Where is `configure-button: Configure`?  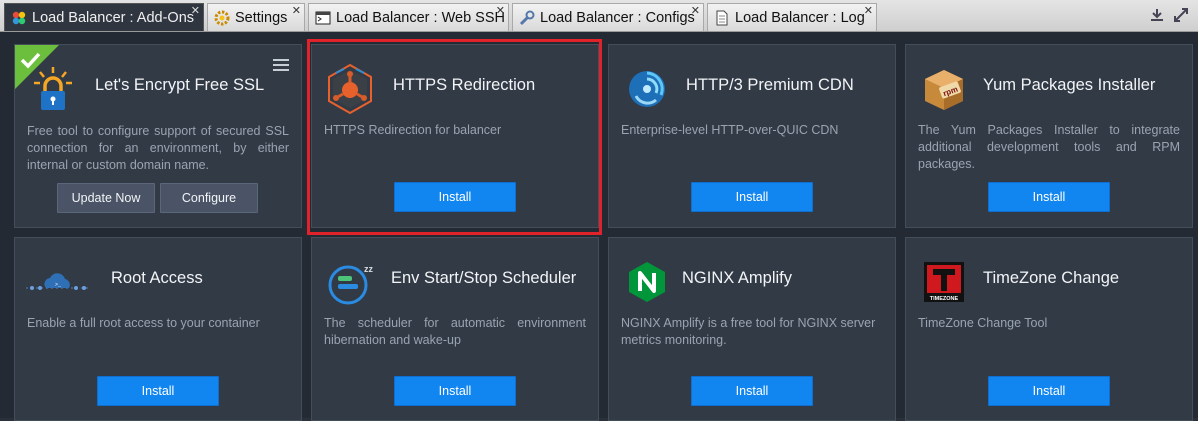 configure-button: Configure is located at coordinates (209, 198).